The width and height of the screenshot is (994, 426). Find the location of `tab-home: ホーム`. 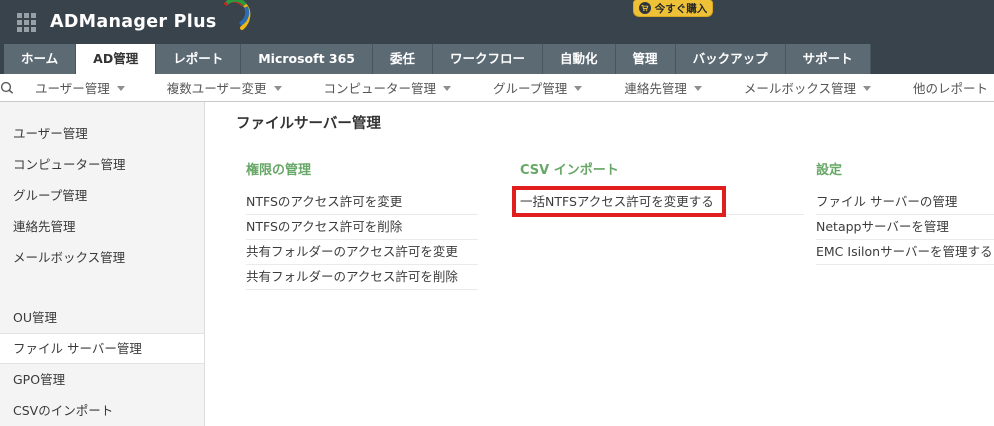

tab-home: ホーム is located at coordinates (40, 59).